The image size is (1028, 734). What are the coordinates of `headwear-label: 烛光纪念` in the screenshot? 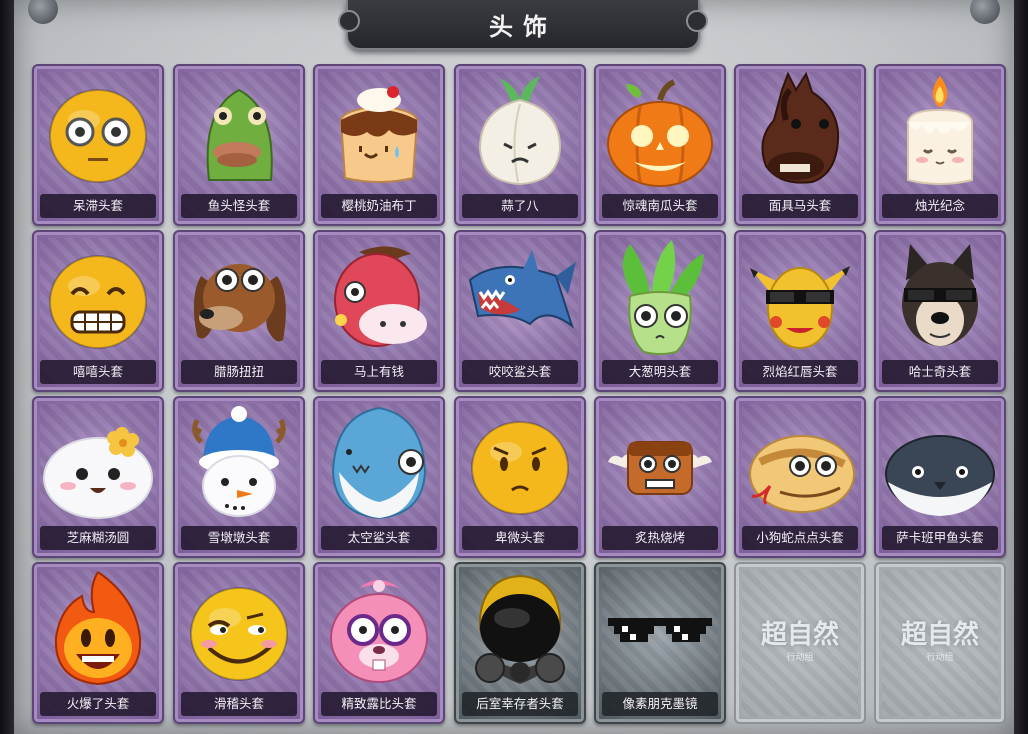 It's located at (940, 206).